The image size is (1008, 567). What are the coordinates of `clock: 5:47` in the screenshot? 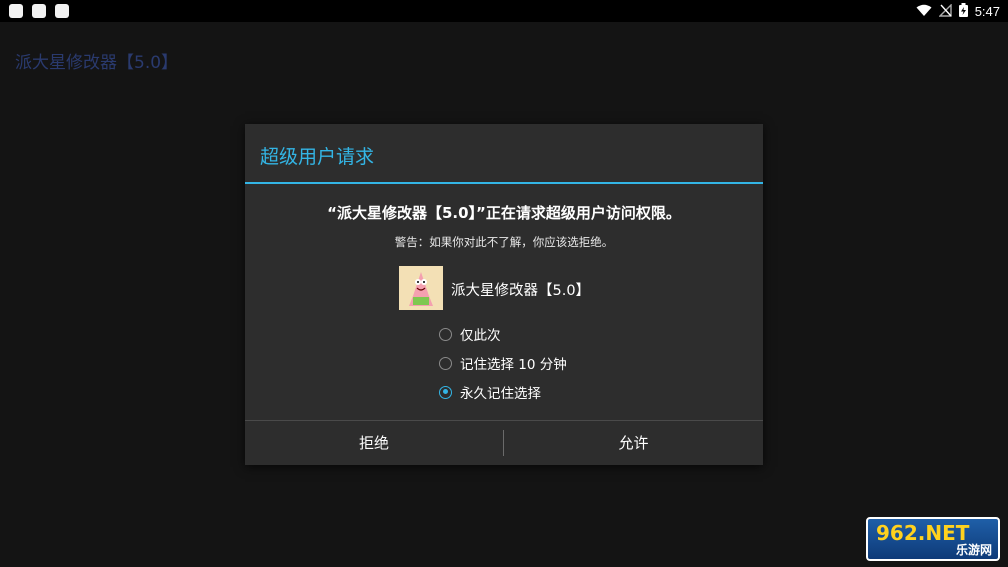 It's located at (987, 11).